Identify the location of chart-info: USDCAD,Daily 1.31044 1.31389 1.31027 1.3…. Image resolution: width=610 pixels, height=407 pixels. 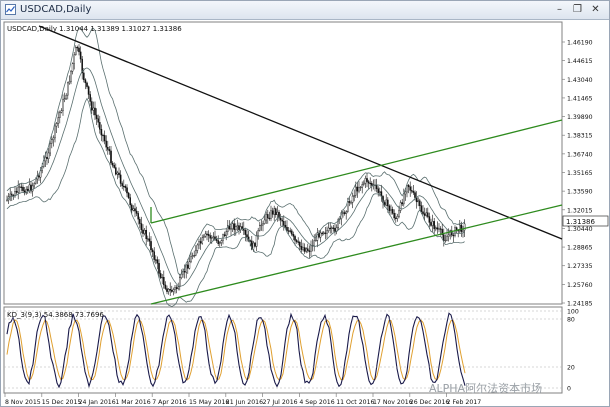
(94, 29).